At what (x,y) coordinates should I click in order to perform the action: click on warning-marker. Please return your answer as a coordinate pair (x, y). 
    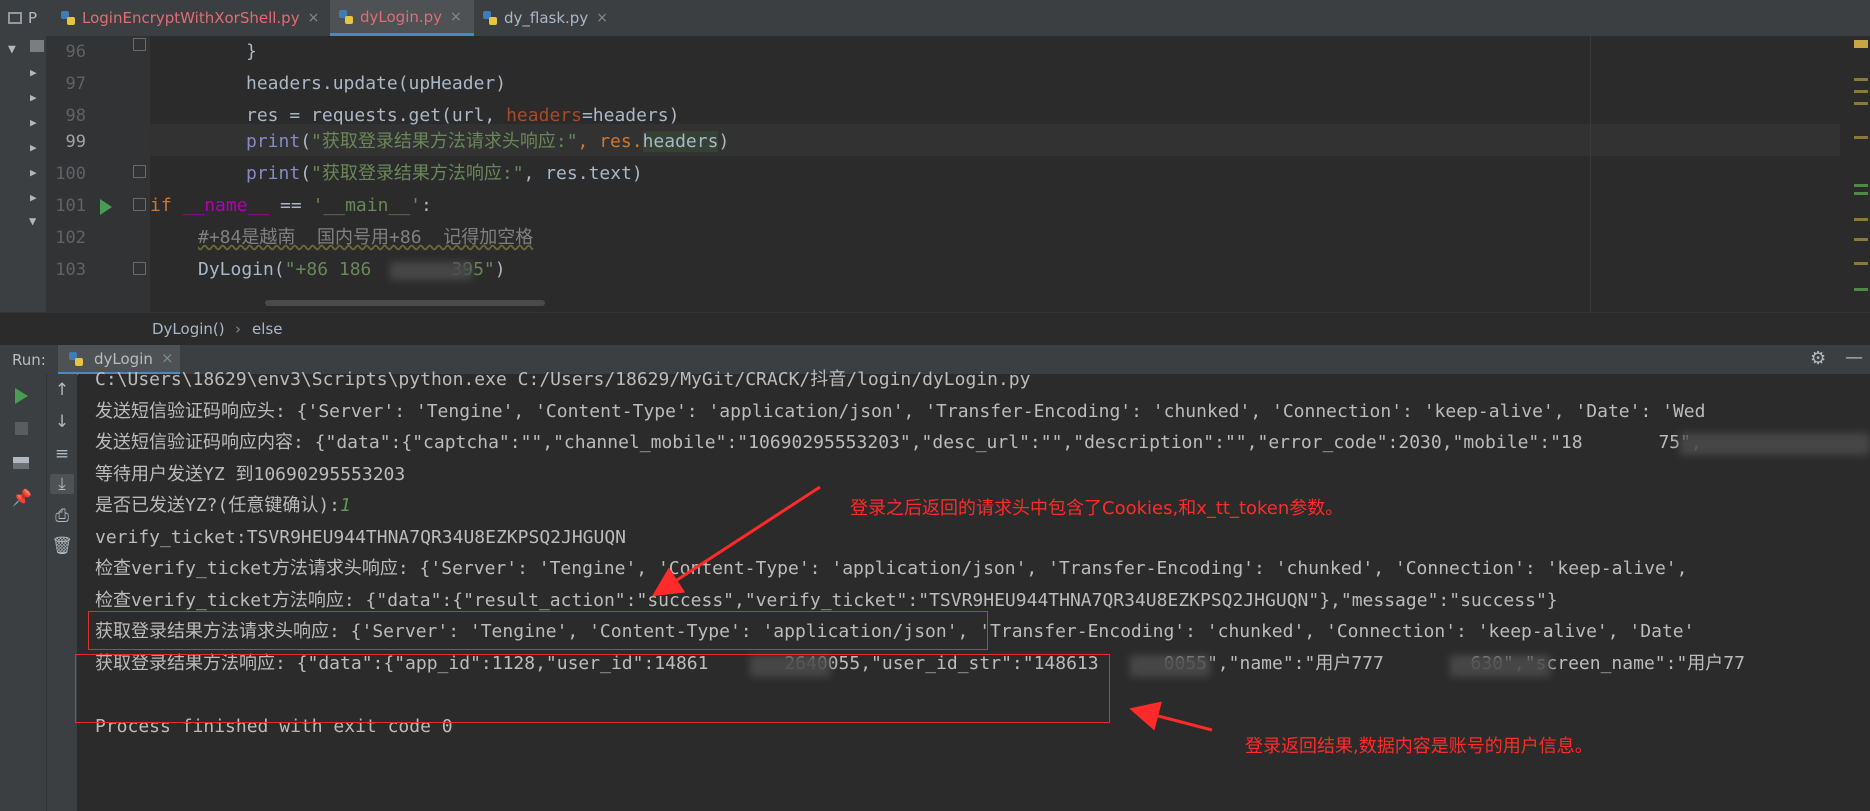
    Looking at the image, I should click on (1861, 44).